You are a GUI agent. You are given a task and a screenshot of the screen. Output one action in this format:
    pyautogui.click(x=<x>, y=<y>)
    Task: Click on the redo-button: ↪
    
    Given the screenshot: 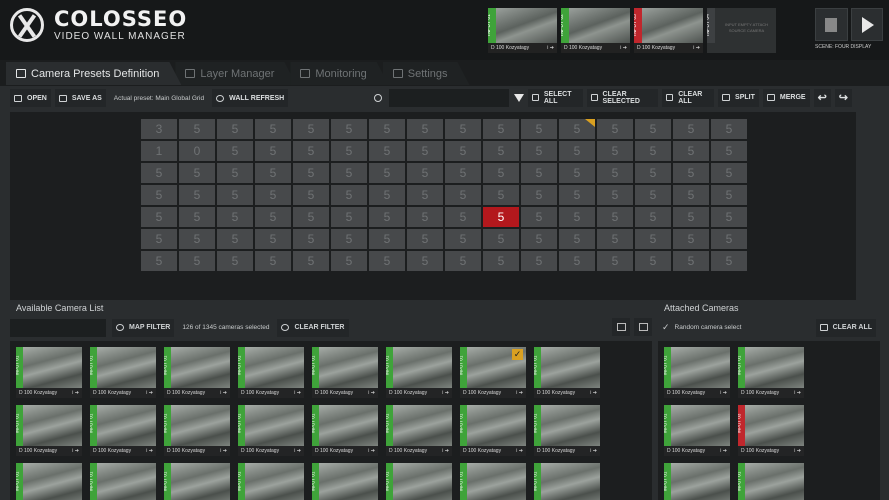 What is the action you would take?
    pyautogui.click(x=843, y=97)
    